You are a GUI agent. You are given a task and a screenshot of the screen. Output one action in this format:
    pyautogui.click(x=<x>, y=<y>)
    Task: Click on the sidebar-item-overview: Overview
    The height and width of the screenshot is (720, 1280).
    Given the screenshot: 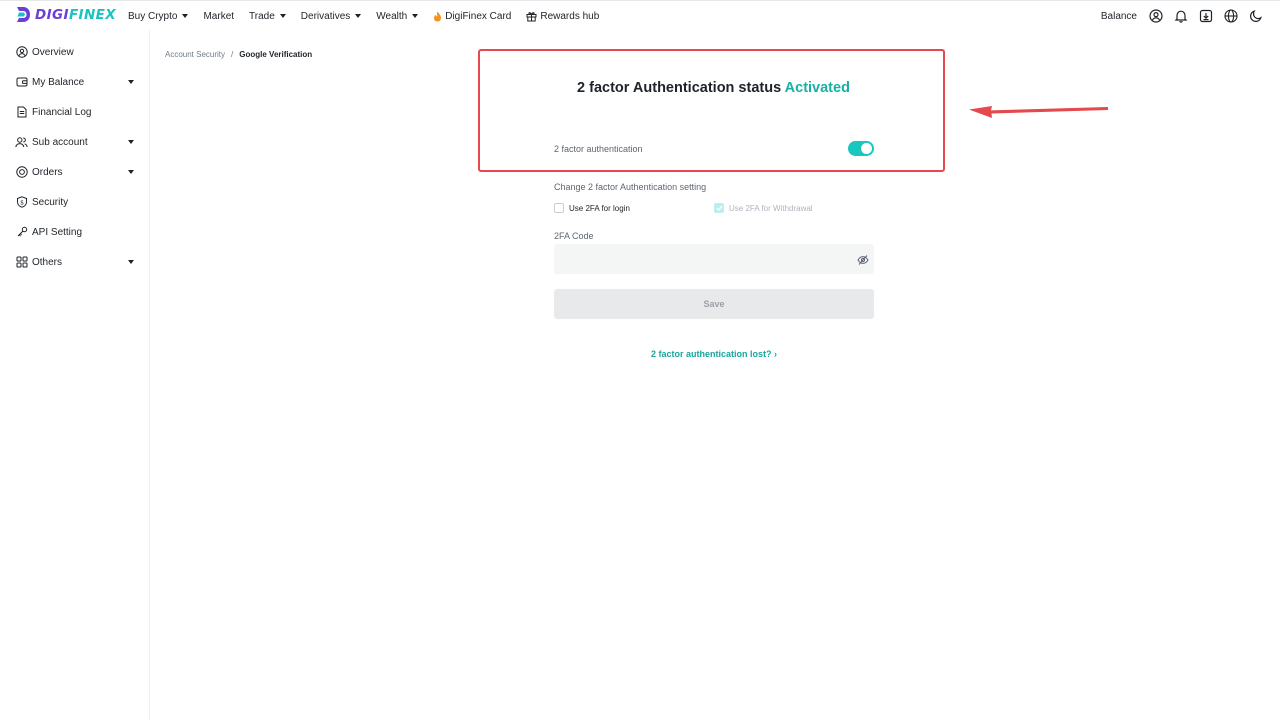 What is the action you would take?
    pyautogui.click(x=76, y=52)
    